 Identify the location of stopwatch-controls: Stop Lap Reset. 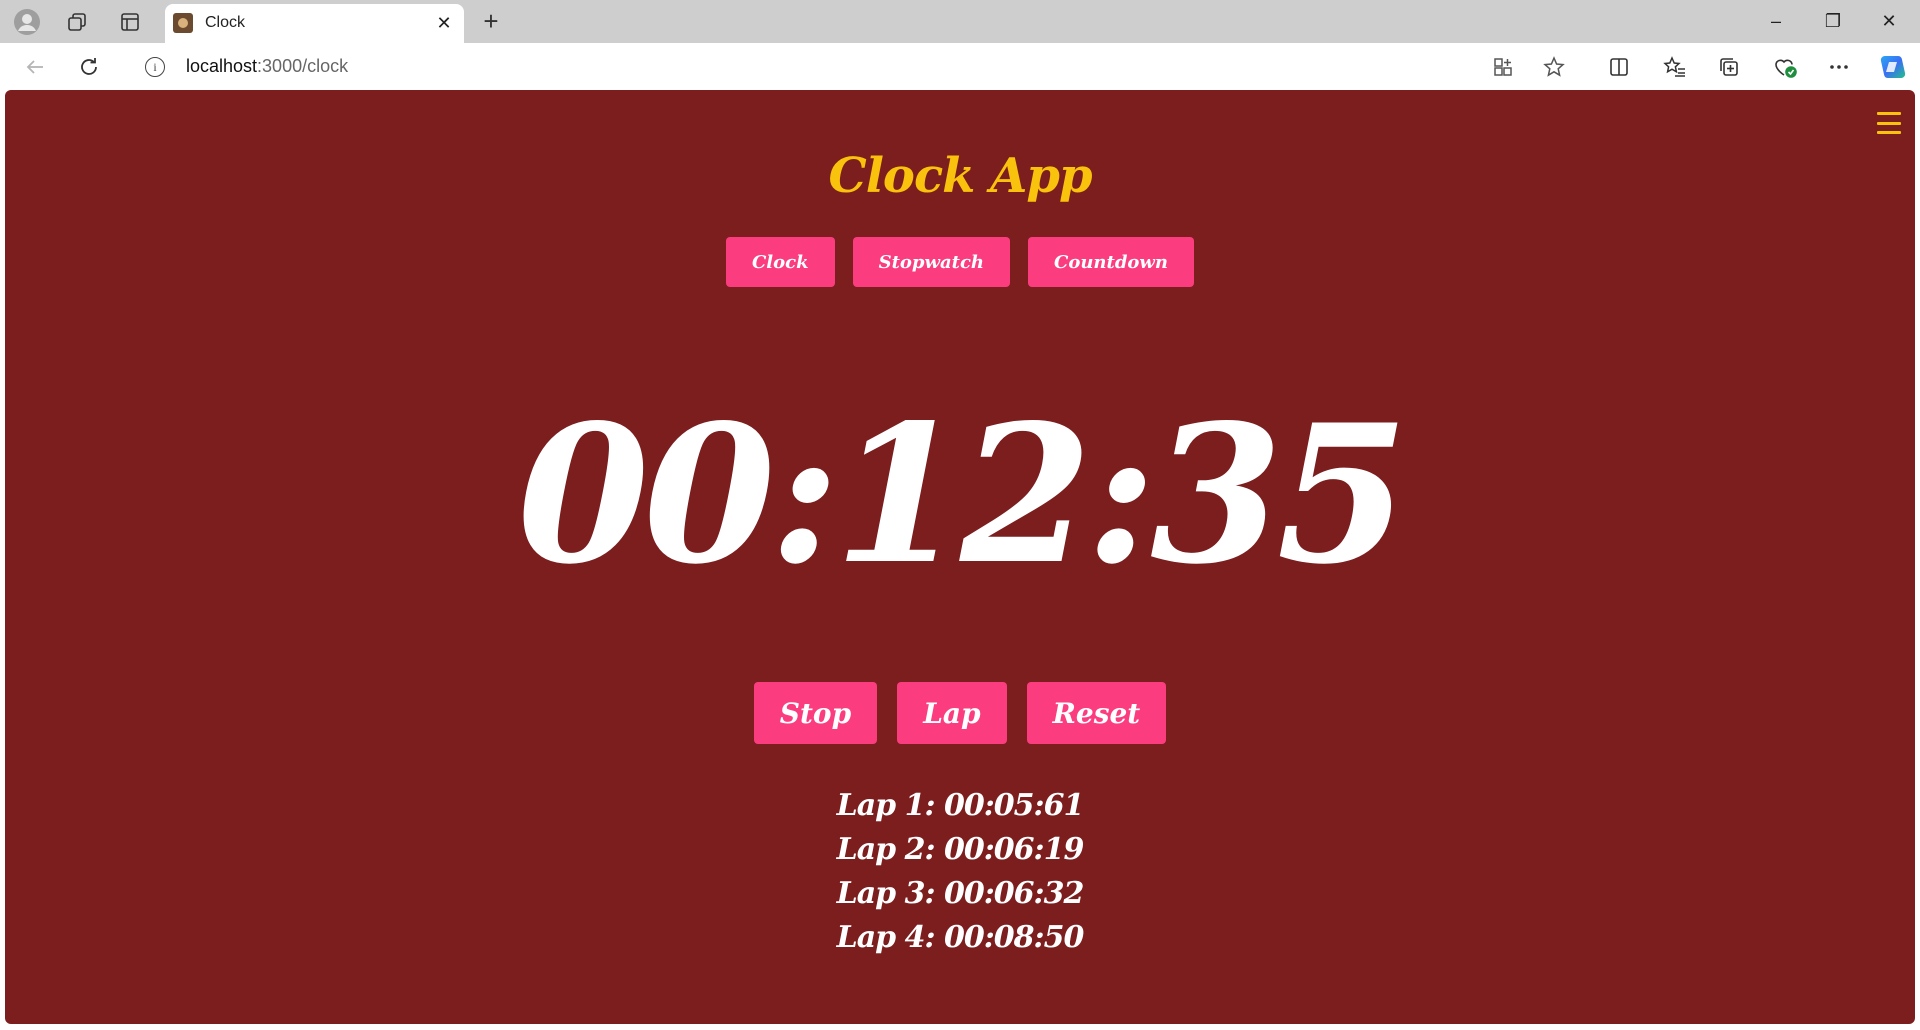
(960, 713).